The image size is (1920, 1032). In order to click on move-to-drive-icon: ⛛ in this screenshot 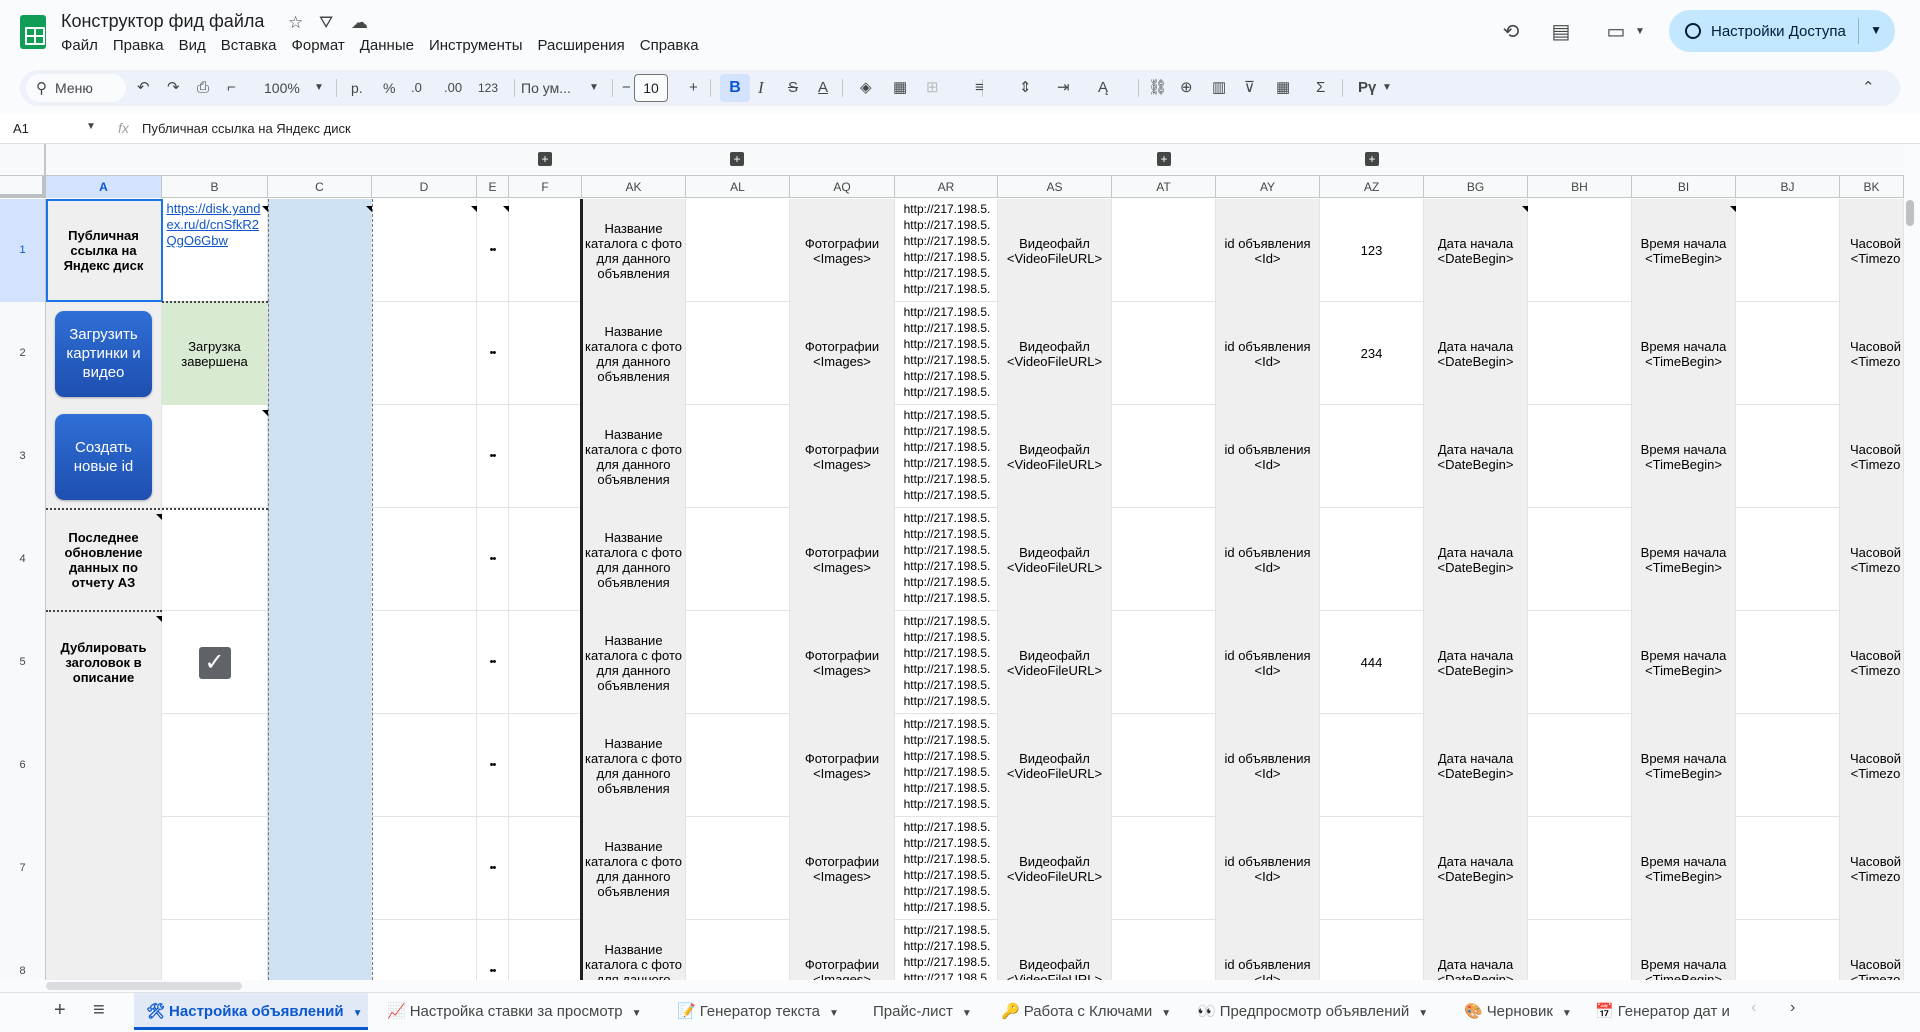, I will do `click(326, 23)`.